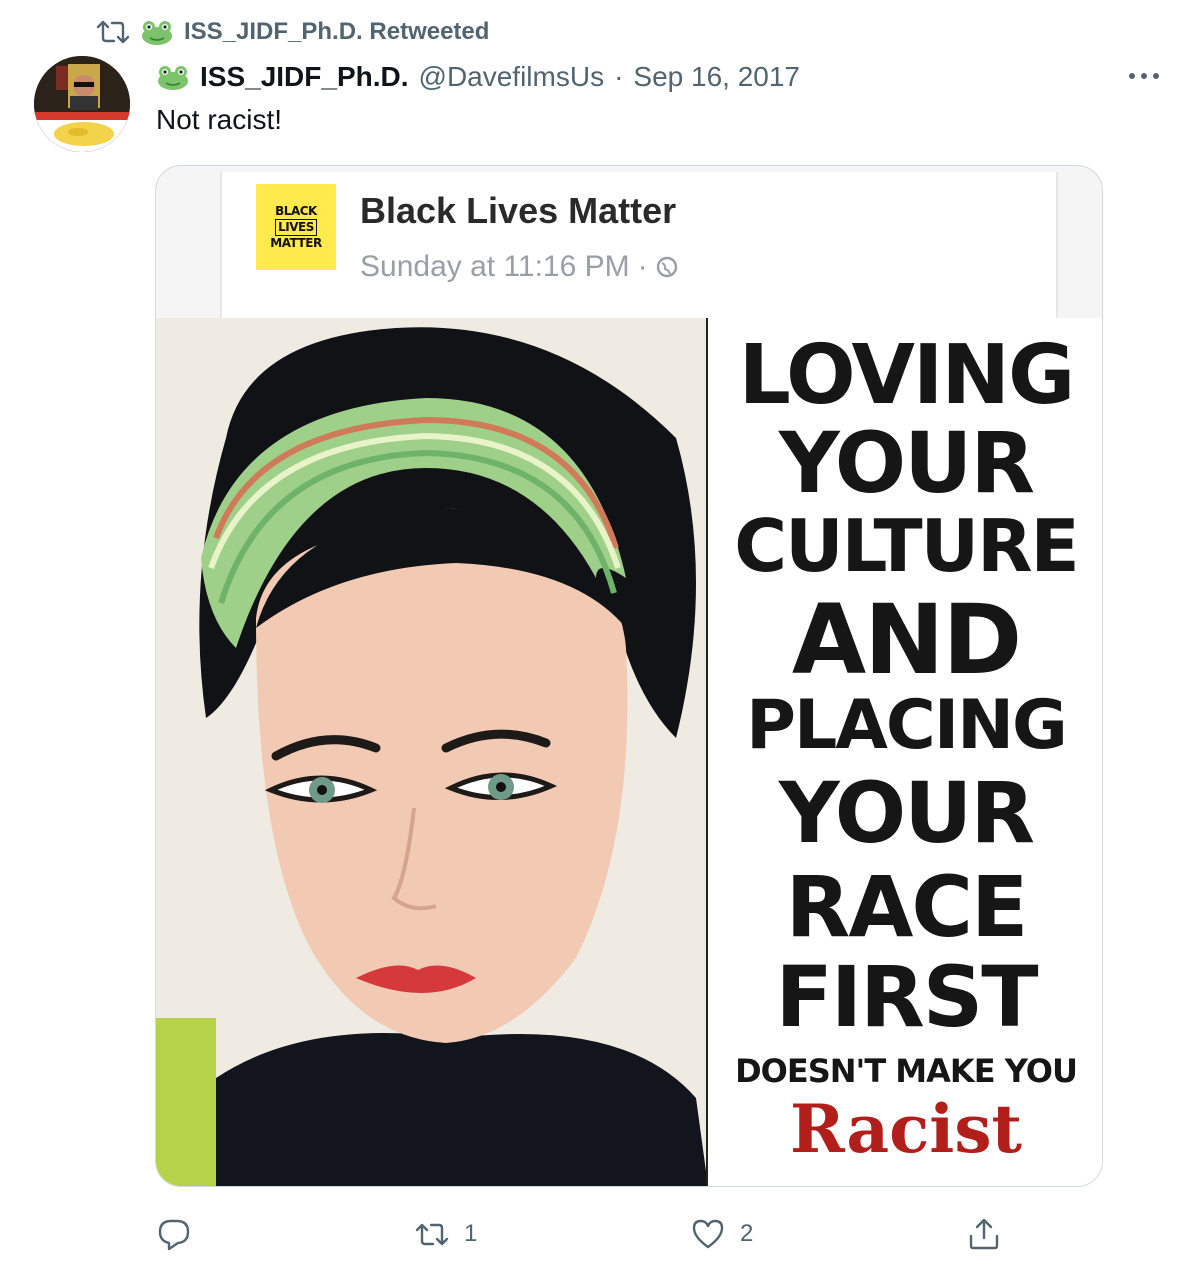  Describe the element at coordinates (512, 77) in the screenshot. I see `user-handle: @DavefilmsUs` at that location.